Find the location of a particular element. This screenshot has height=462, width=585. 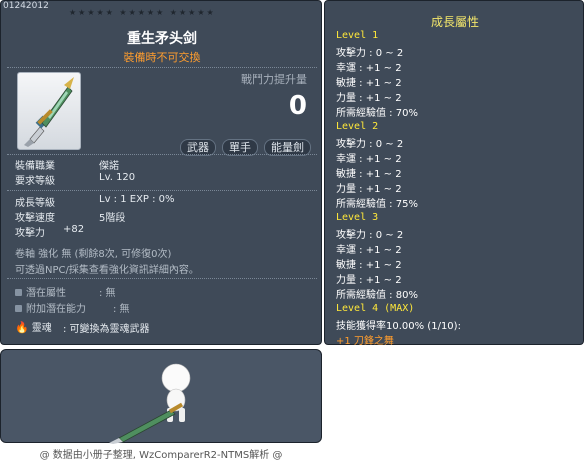

soul-row: 🔥 靈魂 is located at coordinates (33, 326).